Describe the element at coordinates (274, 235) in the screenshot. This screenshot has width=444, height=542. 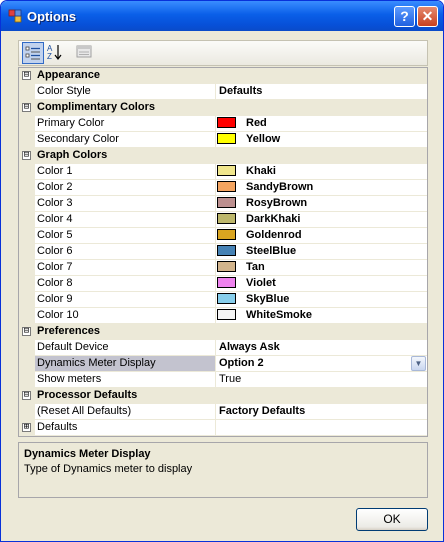
I see `property-value: Goldenrod` at that location.